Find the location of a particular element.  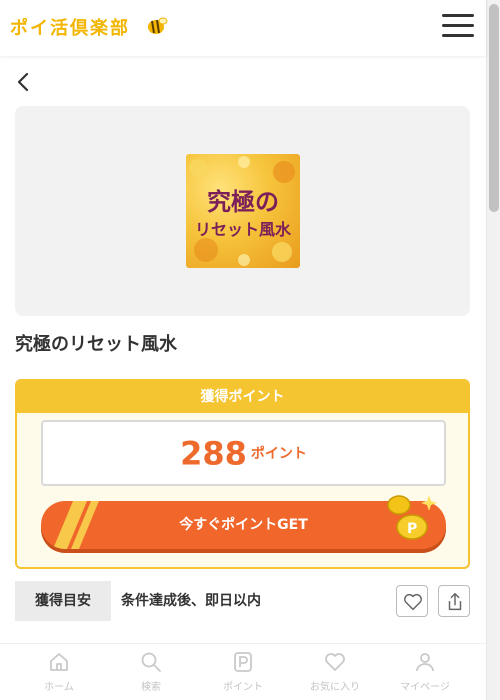

search-icon is located at coordinates (151, 662).